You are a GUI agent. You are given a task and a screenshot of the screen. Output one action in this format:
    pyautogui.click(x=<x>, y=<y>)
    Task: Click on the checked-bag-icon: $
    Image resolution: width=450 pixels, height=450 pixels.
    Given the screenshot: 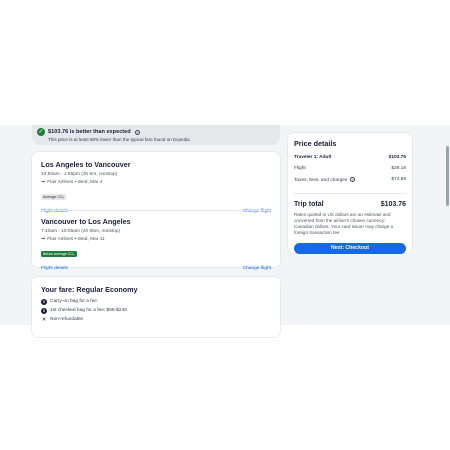 What is the action you would take?
    pyautogui.click(x=44, y=310)
    